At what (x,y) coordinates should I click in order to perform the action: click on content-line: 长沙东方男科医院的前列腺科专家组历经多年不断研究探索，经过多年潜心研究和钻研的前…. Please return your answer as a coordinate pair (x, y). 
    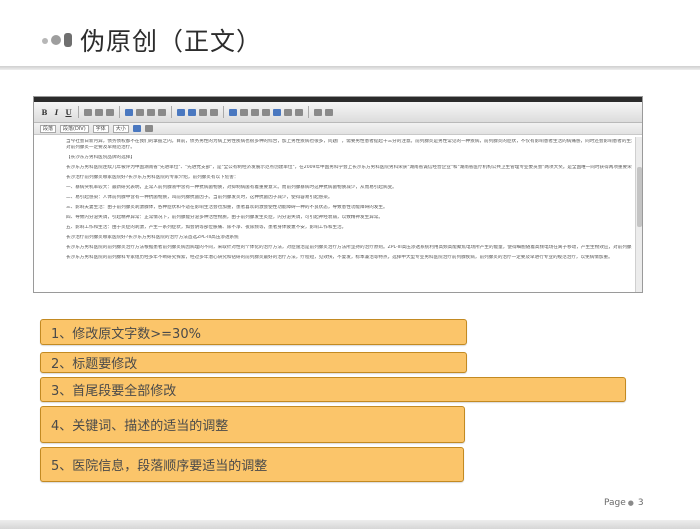
    Looking at the image, I should click on (339, 257).